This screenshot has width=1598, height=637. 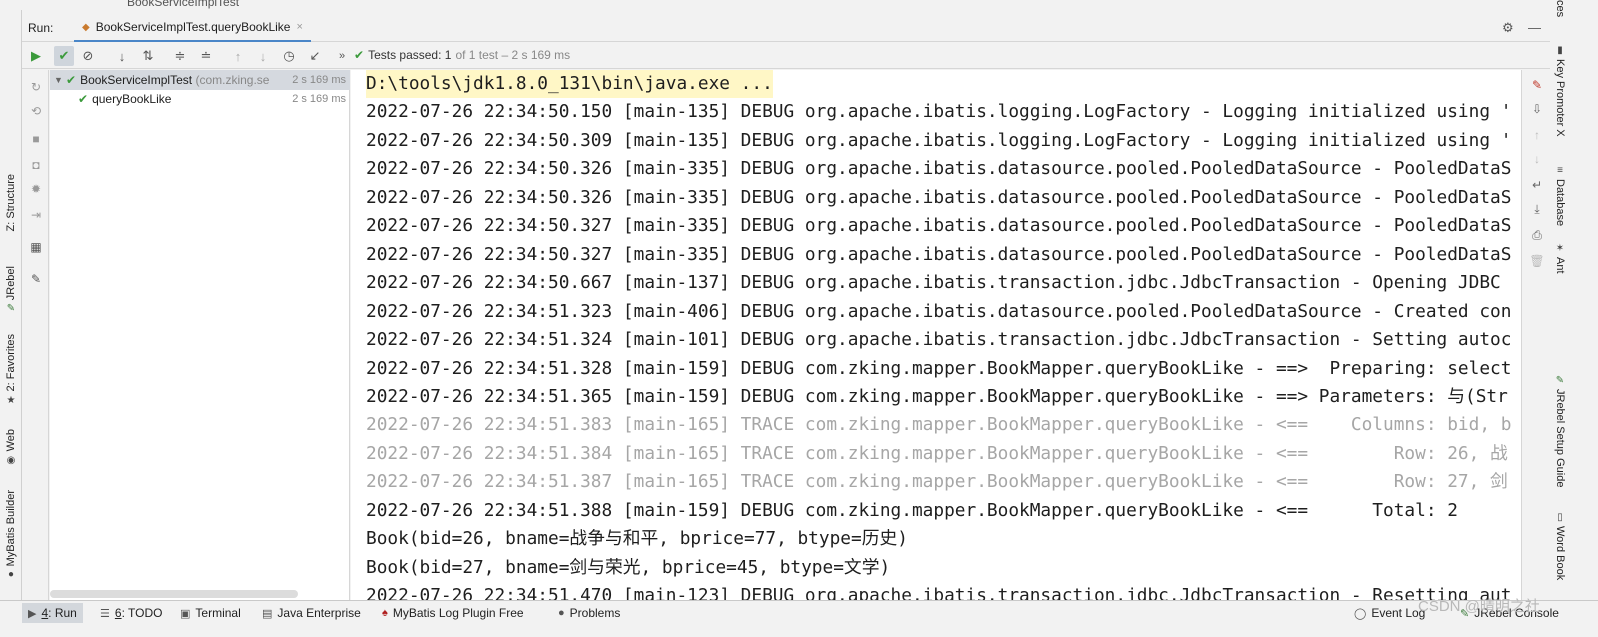 What do you see at coordinates (35, 335) in the screenshot?
I see `run-side-toolbar: ↻ ⟲ ■ ◘ ✹ ⇥ ▦ ✎` at bounding box center [35, 335].